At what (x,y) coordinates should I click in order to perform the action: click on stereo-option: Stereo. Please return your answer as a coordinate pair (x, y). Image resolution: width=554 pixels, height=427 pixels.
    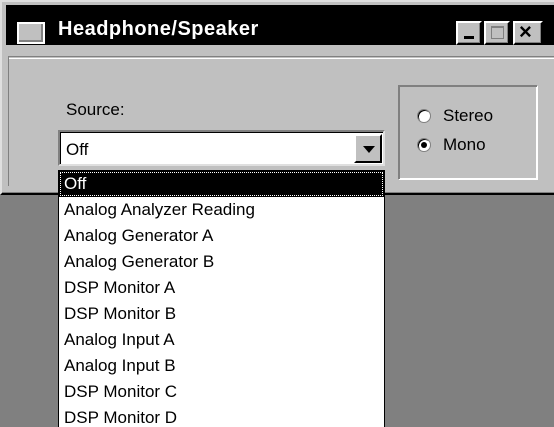
    Looking at the image, I should click on (455, 116).